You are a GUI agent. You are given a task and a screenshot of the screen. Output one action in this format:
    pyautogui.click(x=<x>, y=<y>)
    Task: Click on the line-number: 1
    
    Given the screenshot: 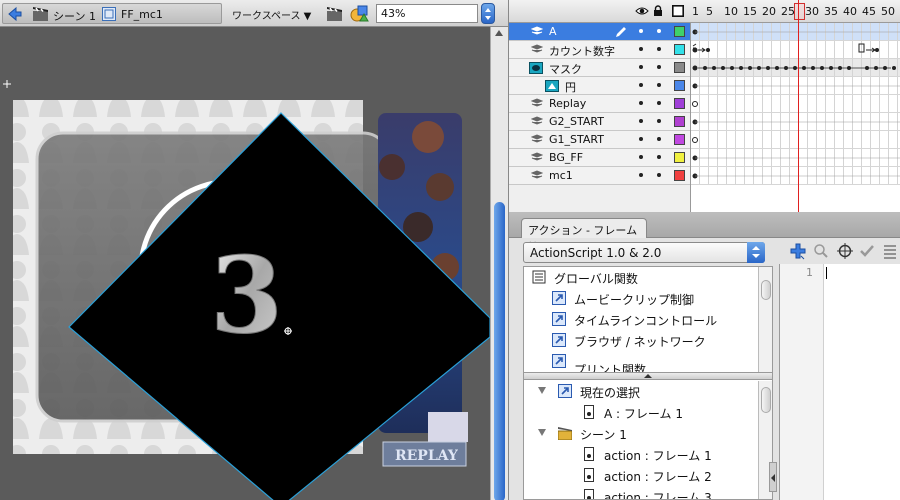 What is the action you would take?
    pyautogui.click(x=809, y=272)
    